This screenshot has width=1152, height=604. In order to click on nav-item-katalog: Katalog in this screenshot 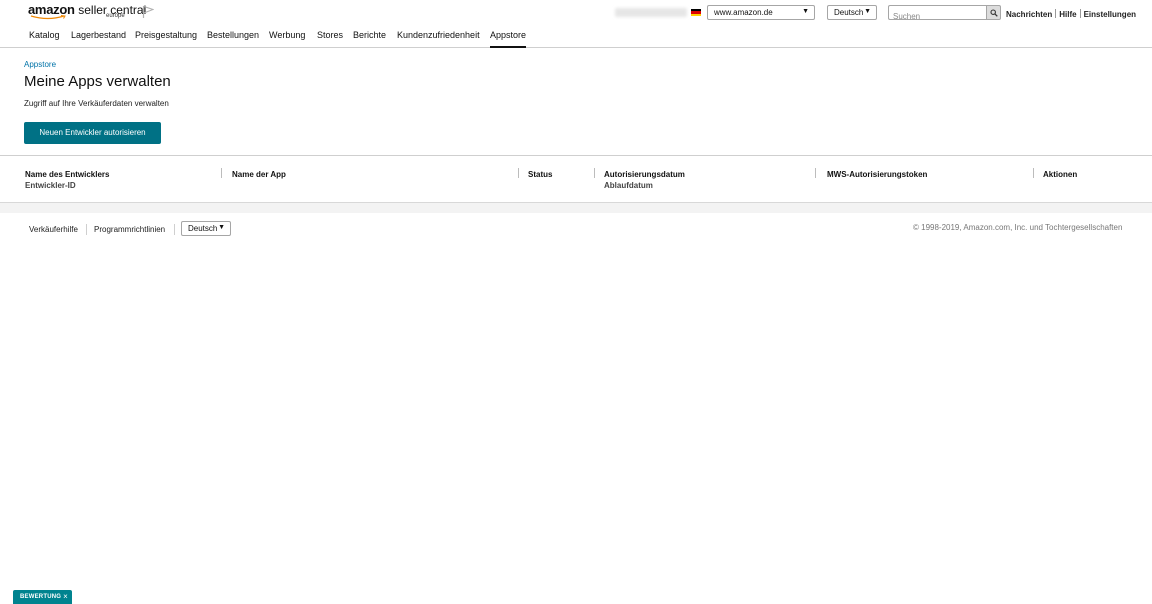, I will do `click(44, 38)`.